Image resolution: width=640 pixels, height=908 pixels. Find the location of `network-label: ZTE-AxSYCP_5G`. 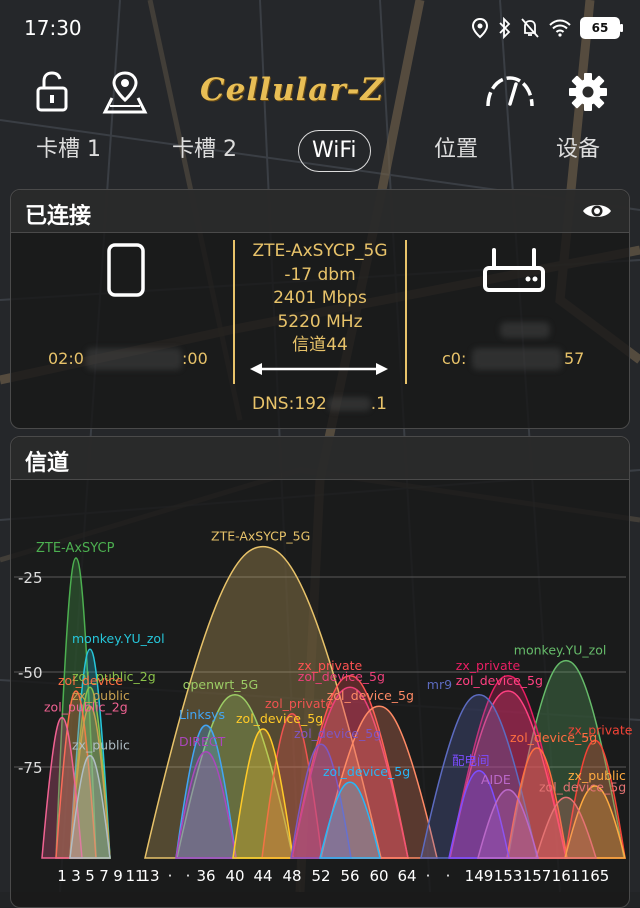

network-label: ZTE-AxSYCP_5G is located at coordinates (260, 536).